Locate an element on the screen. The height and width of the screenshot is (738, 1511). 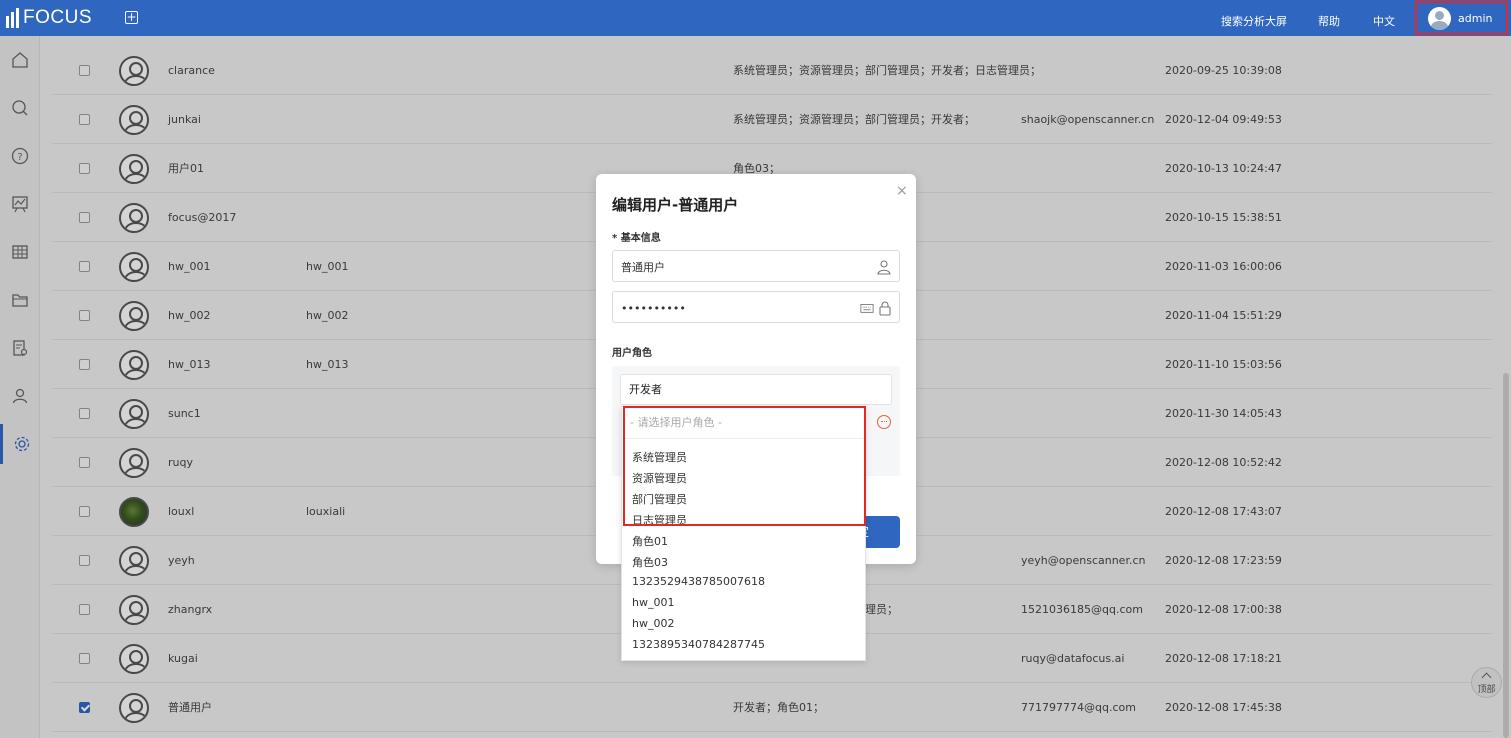
modal-title: 编辑用户-普通用户 is located at coordinates (675, 205).